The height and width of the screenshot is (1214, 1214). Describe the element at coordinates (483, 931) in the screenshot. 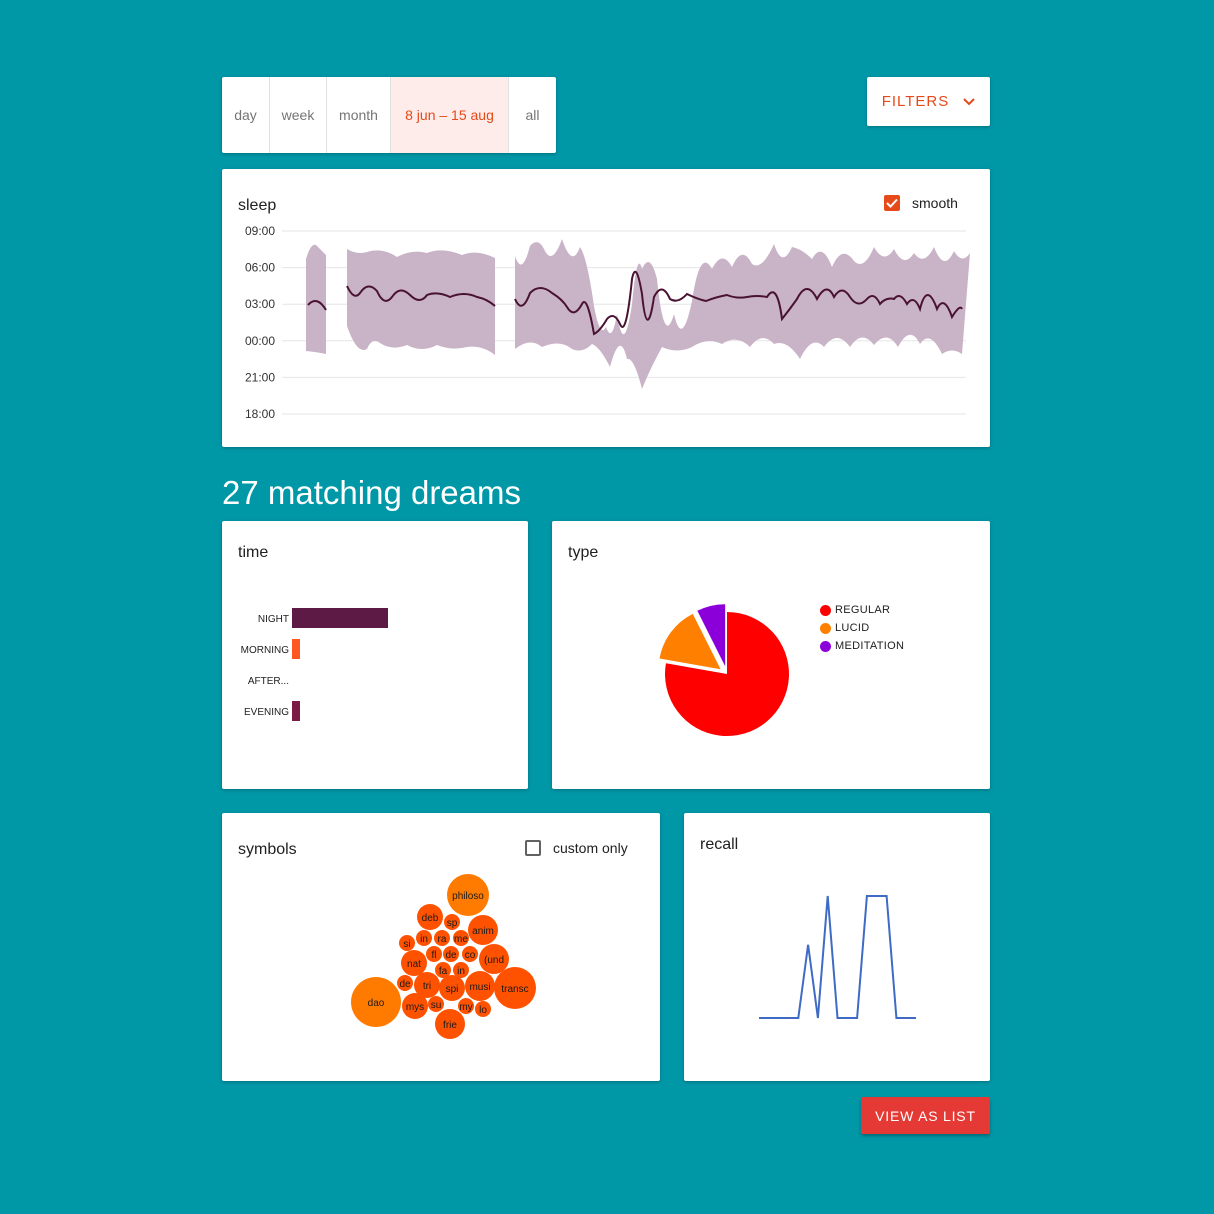

I see `symbol-bubble-label: anim` at that location.